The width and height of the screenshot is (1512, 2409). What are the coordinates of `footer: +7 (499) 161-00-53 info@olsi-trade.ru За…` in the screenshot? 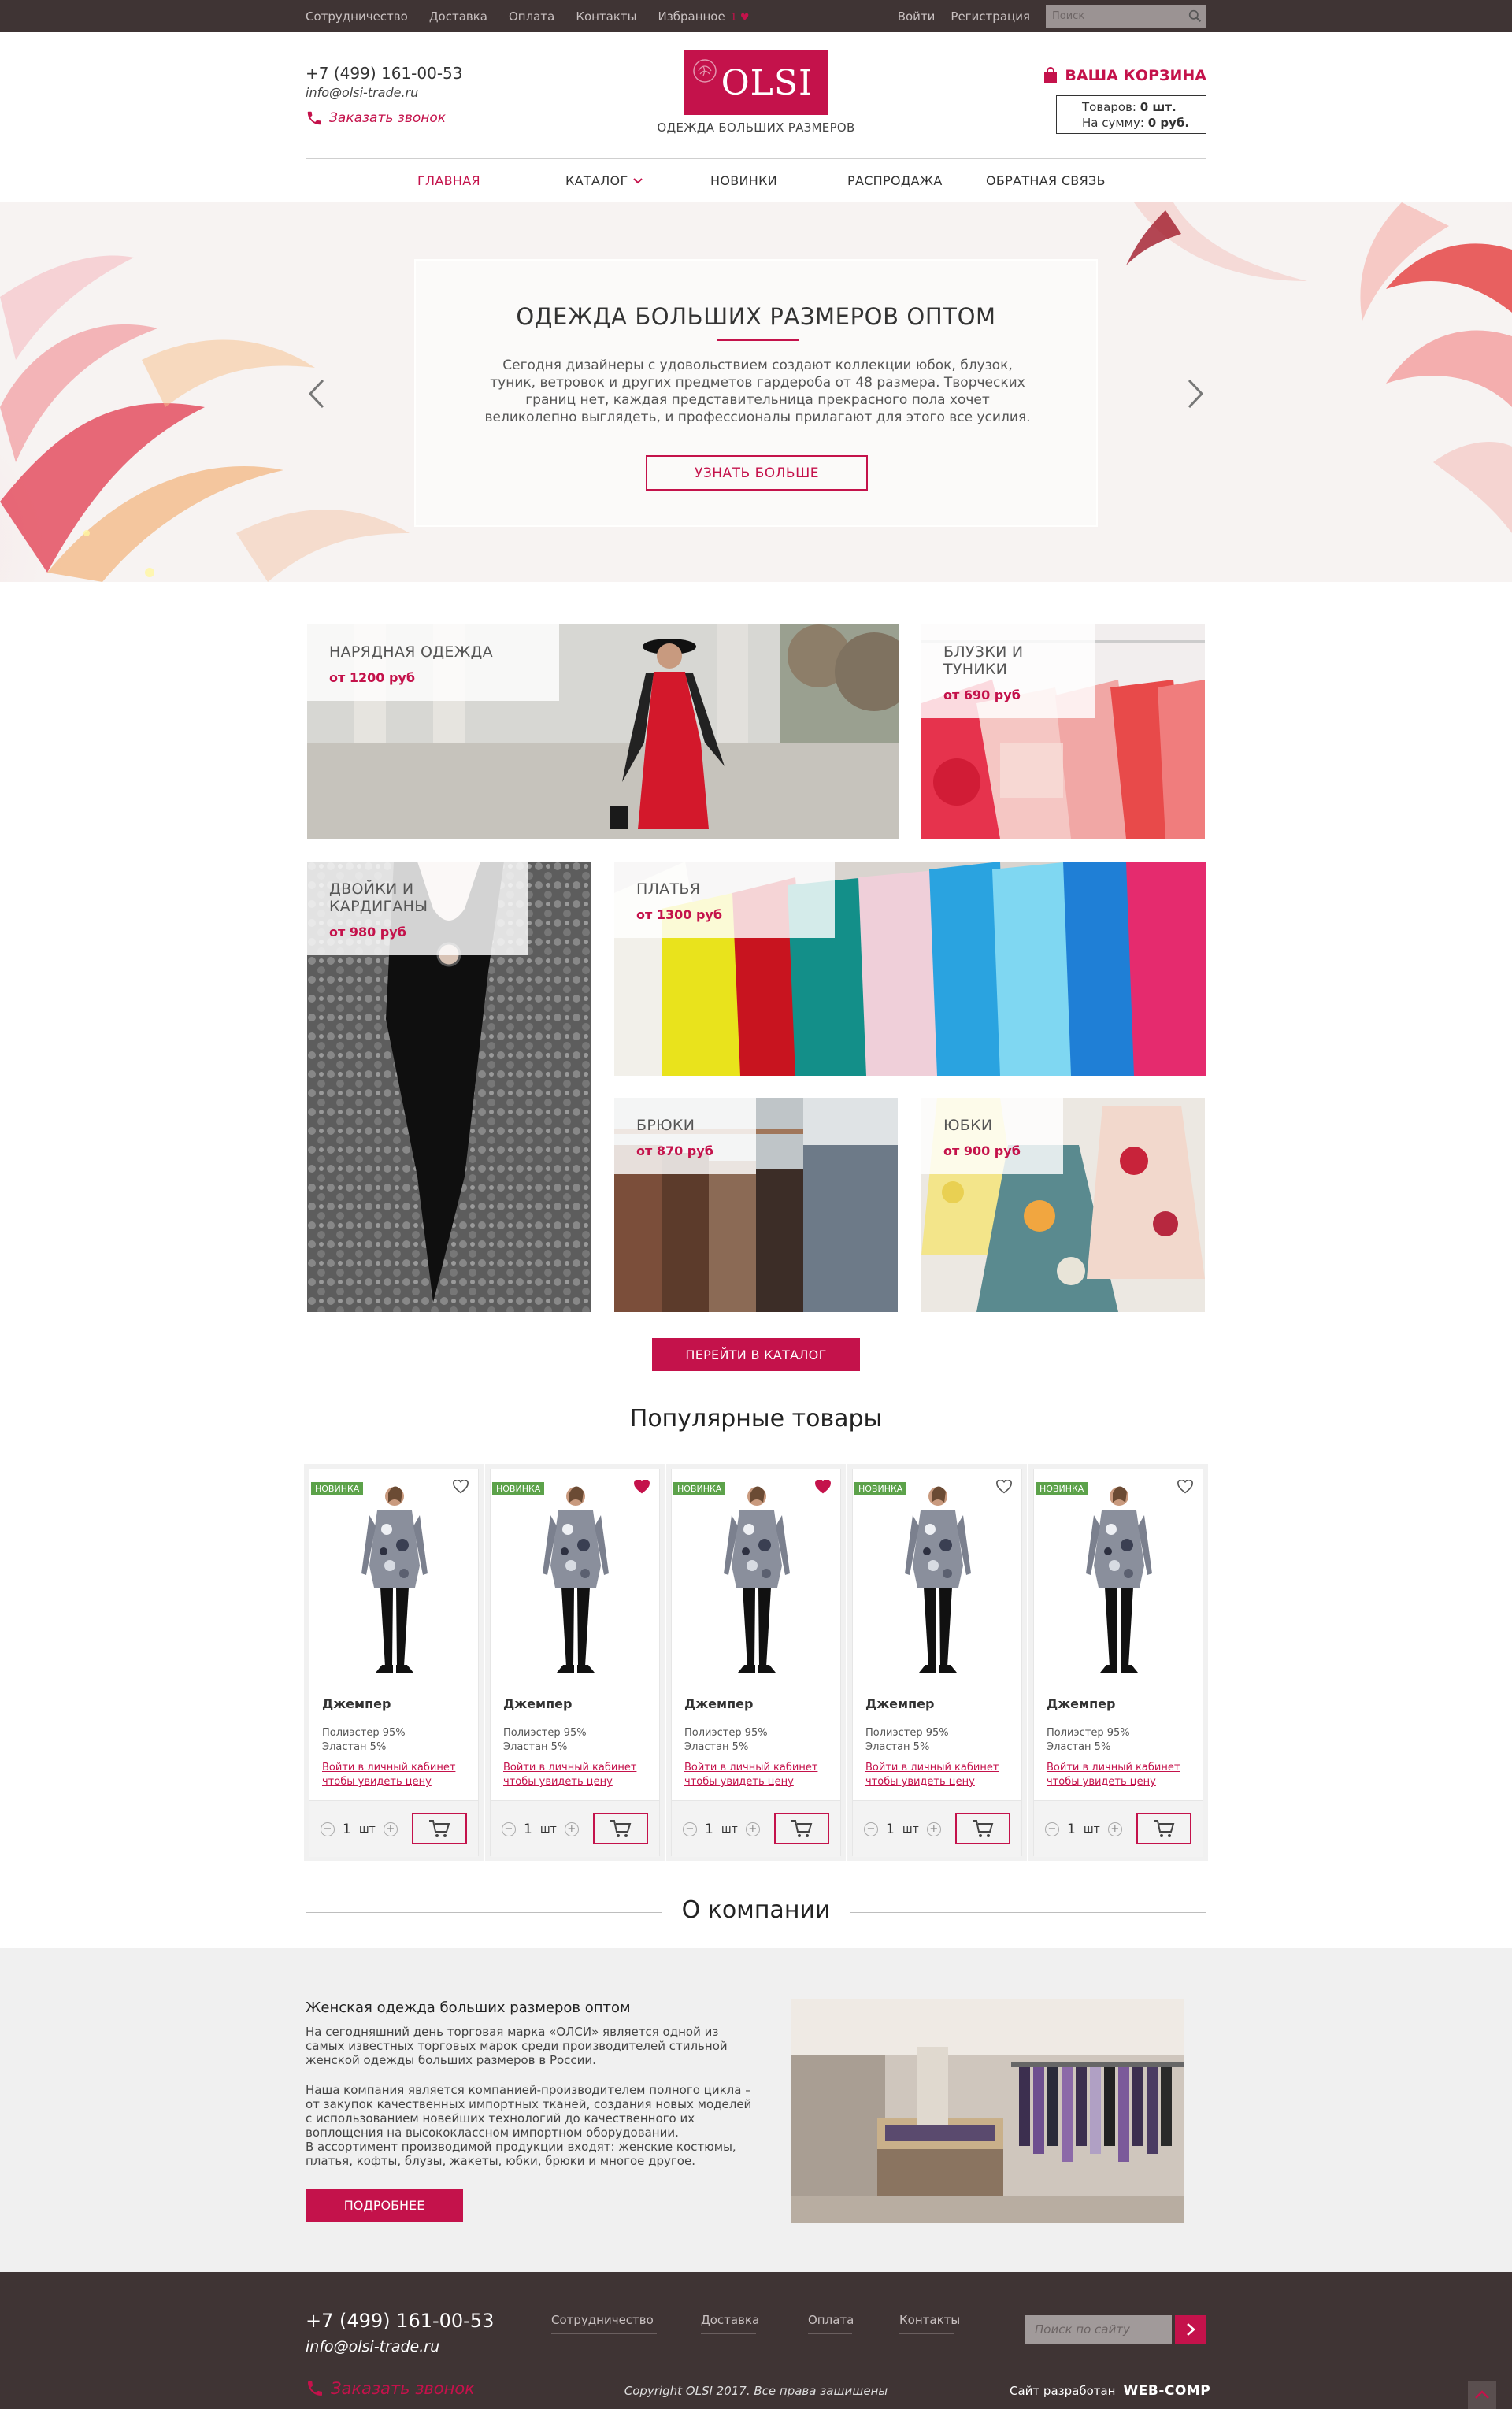 It's located at (756, 2340).